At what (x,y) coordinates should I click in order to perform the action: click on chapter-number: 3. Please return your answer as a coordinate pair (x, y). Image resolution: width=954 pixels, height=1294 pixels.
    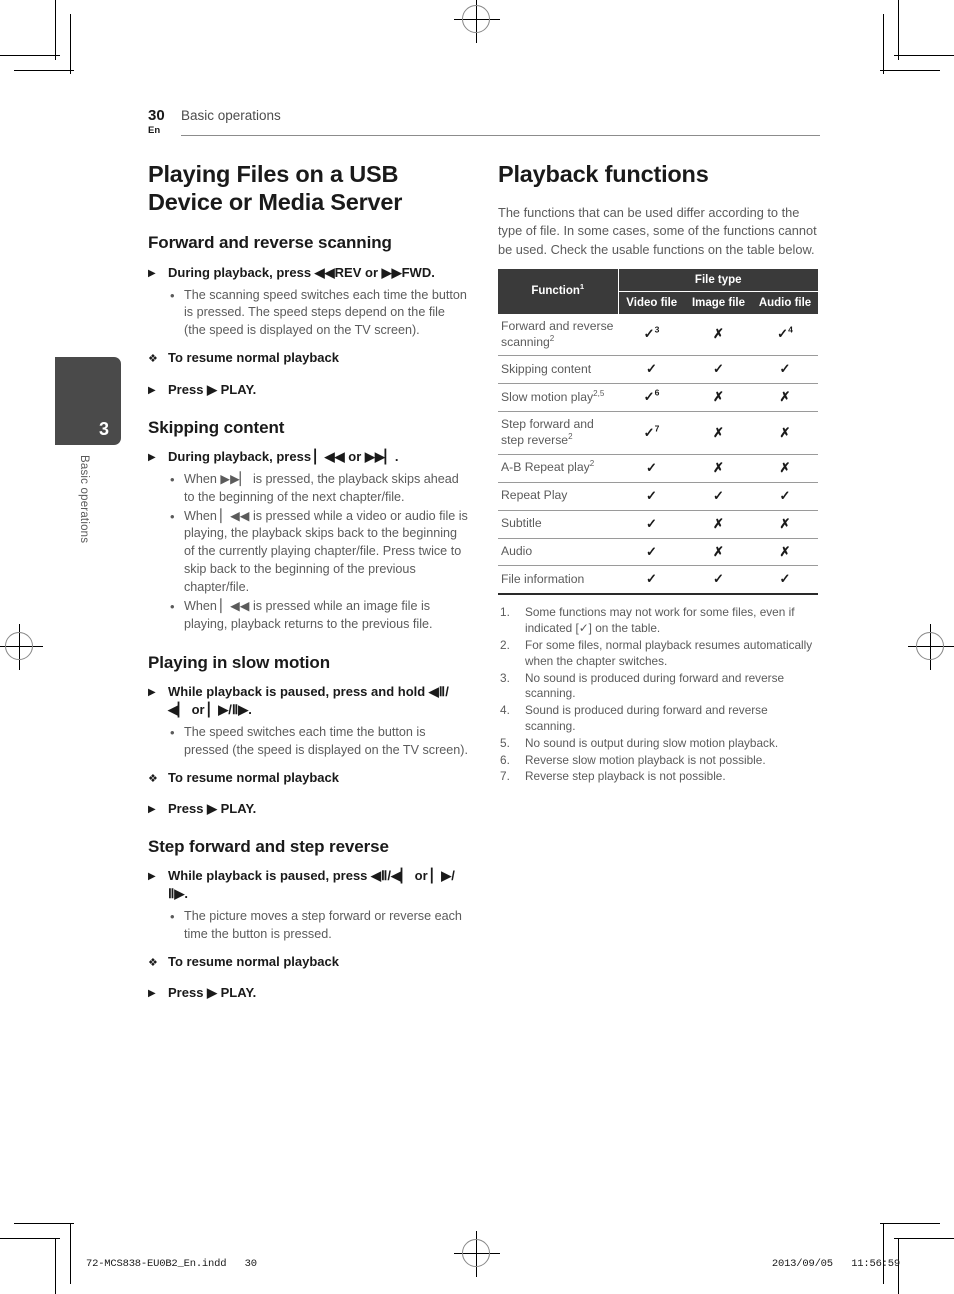
    Looking at the image, I should click on (103, 429).